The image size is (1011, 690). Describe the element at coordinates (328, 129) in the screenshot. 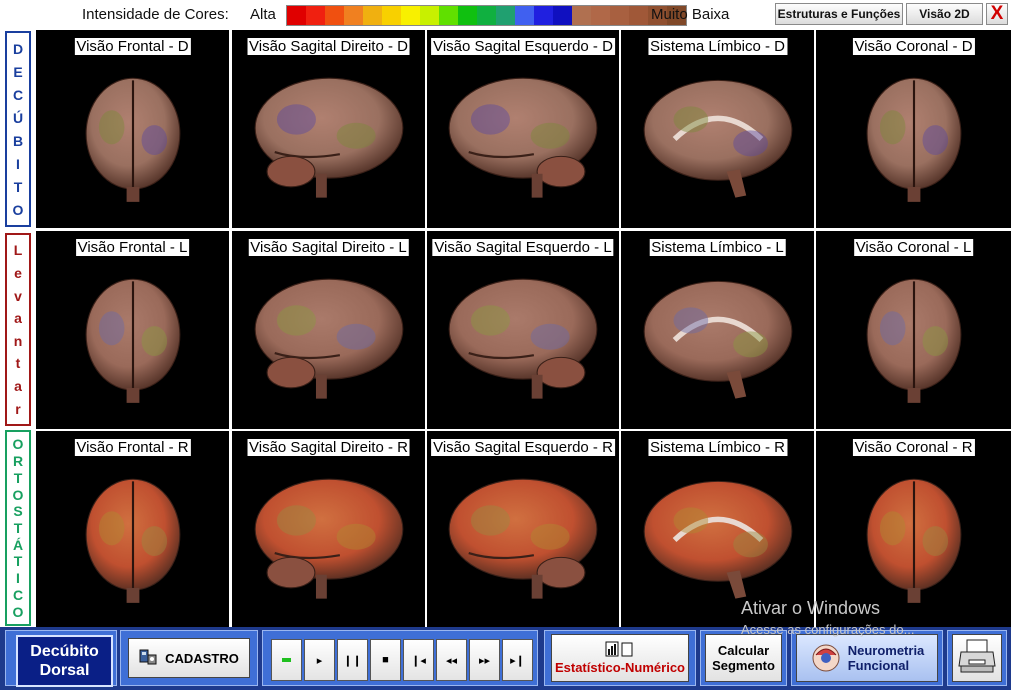

I see `sagittal-right-view-d: Visão Sagital Direito - D` at that location.